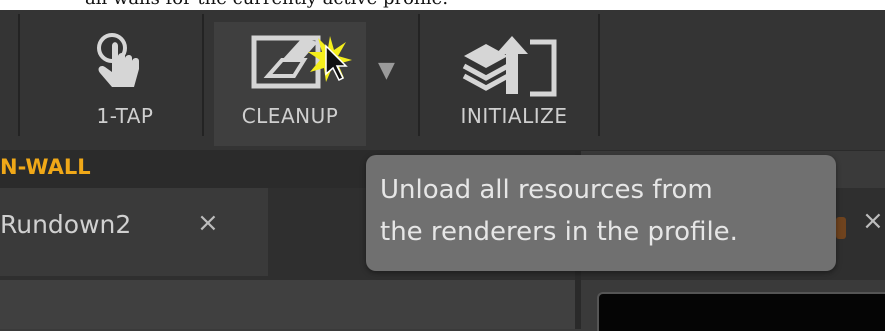  What do you see at coordinates (45, 167) in the screenshot?
I see `section-label: N-WALL` at bounding box center [45, 167].